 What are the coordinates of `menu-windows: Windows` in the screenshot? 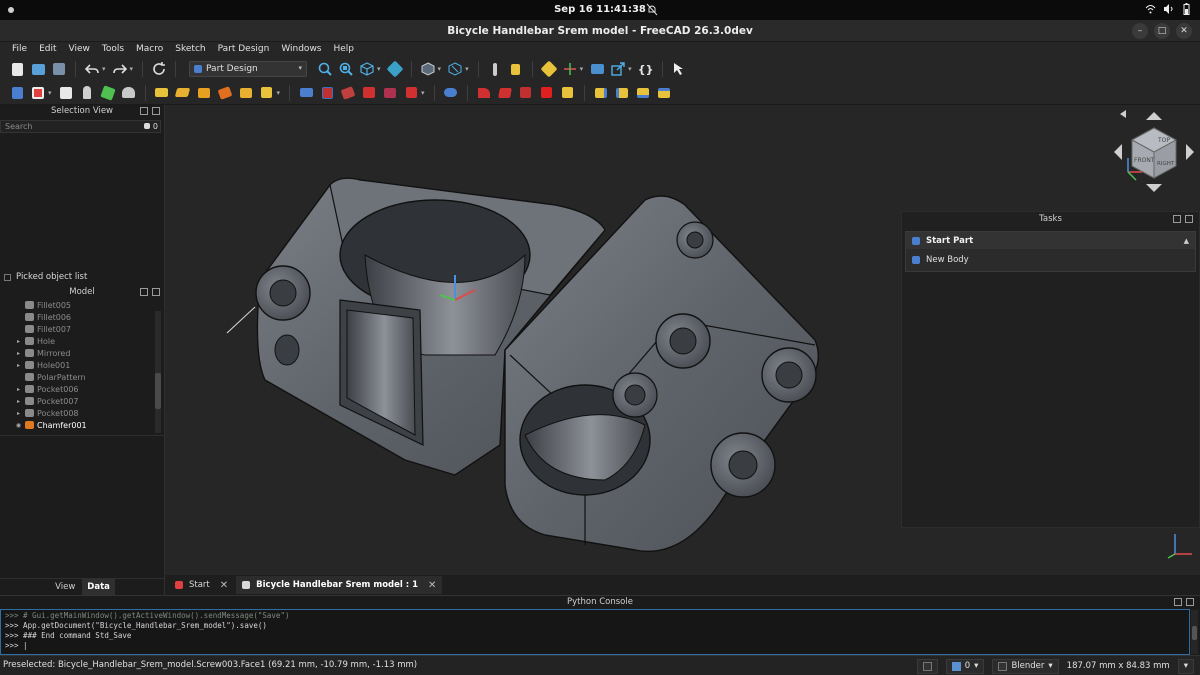 It's located at (301, 49).